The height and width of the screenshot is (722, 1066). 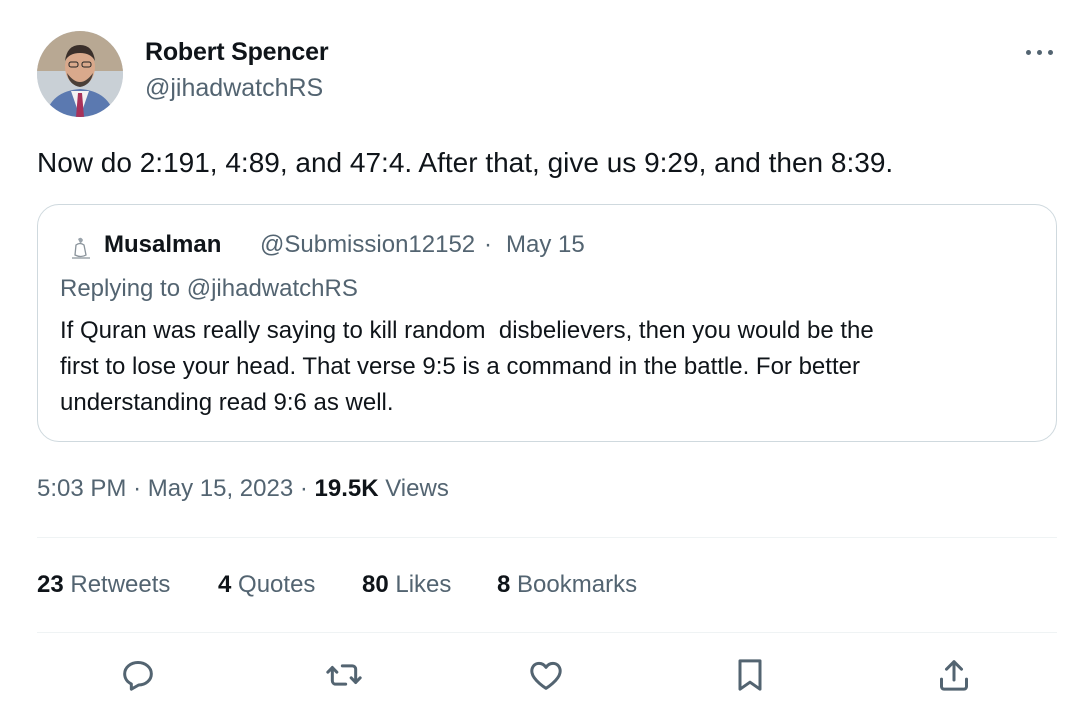 I want to click on tweet-meta: 5:03 PM · May 15, 2023 · 19.5K Views, so click(x=243, y=489).